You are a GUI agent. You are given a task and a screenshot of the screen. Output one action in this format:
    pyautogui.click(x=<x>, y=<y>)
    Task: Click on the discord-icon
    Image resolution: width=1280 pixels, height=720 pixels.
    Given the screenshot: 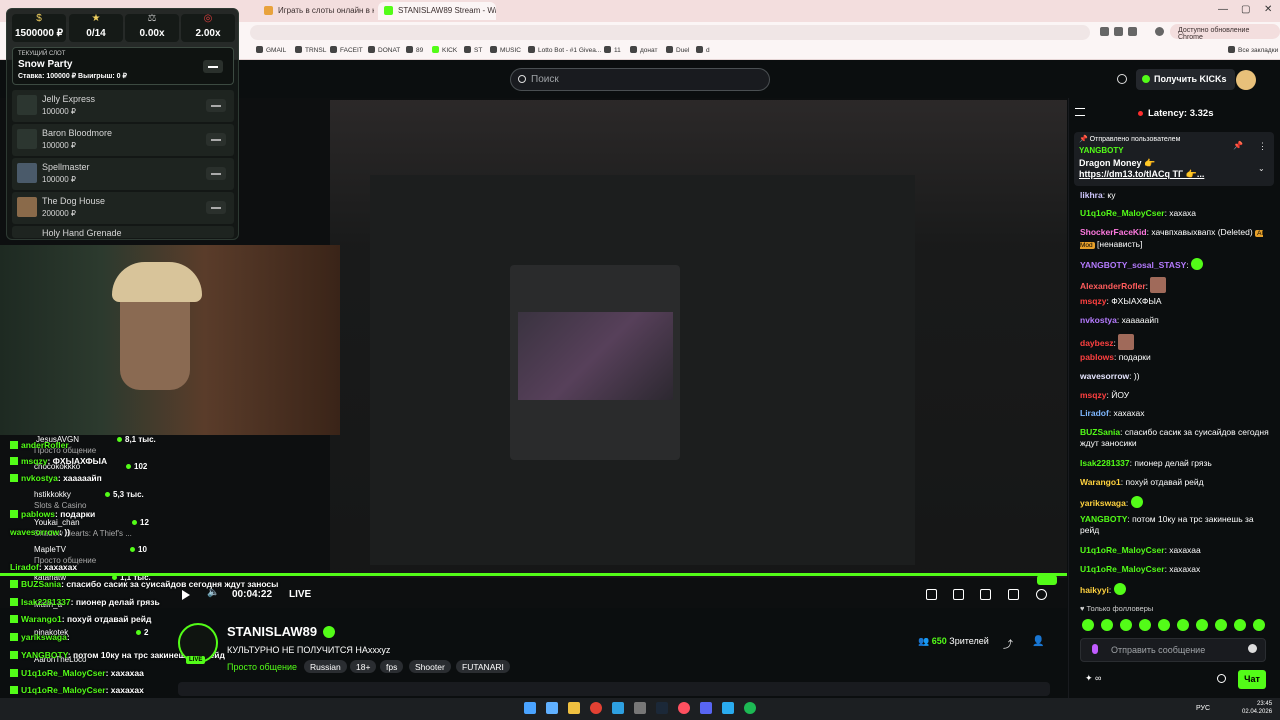 What is the action you would take?
    pyautogui.click(x=706, y=708)
    